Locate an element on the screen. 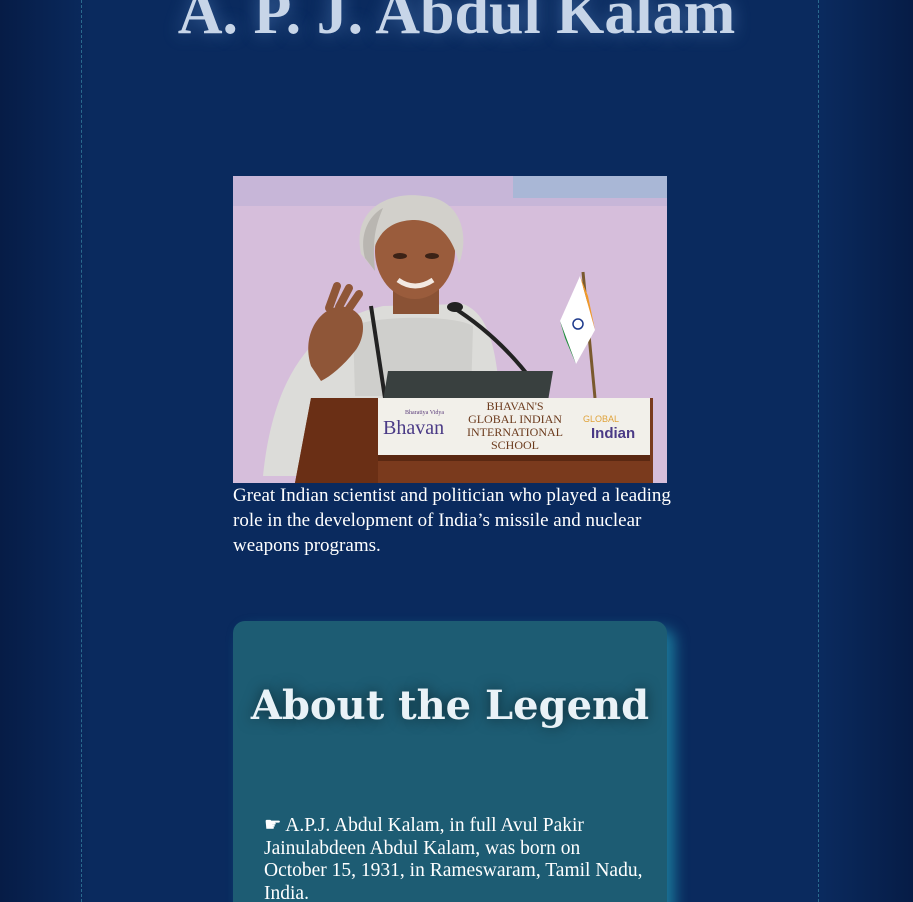  podium-logo-main: Indian is located at coordinates (613, 433).